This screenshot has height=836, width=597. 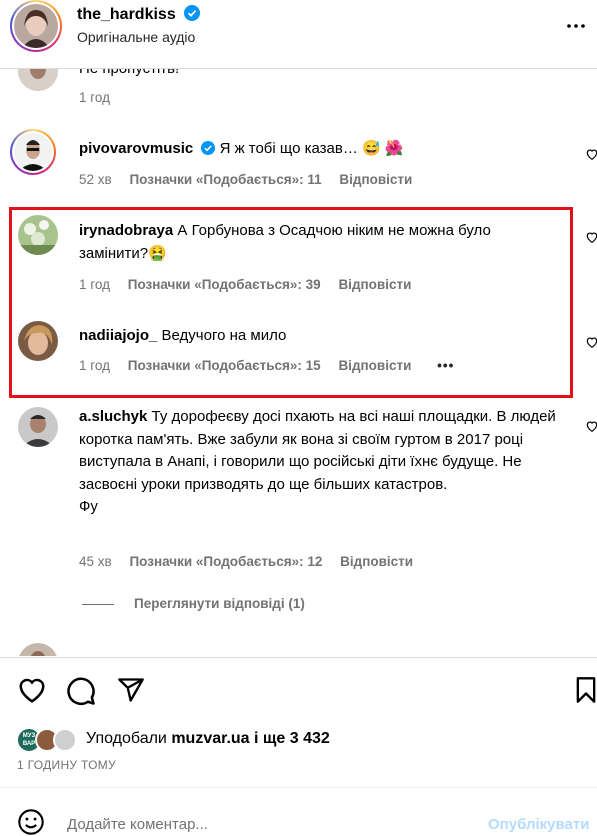 What do you see at coordinates (95, 561) in the screenshot?
I see `comment-time: 45 хв` at bounding box center [95, 561].